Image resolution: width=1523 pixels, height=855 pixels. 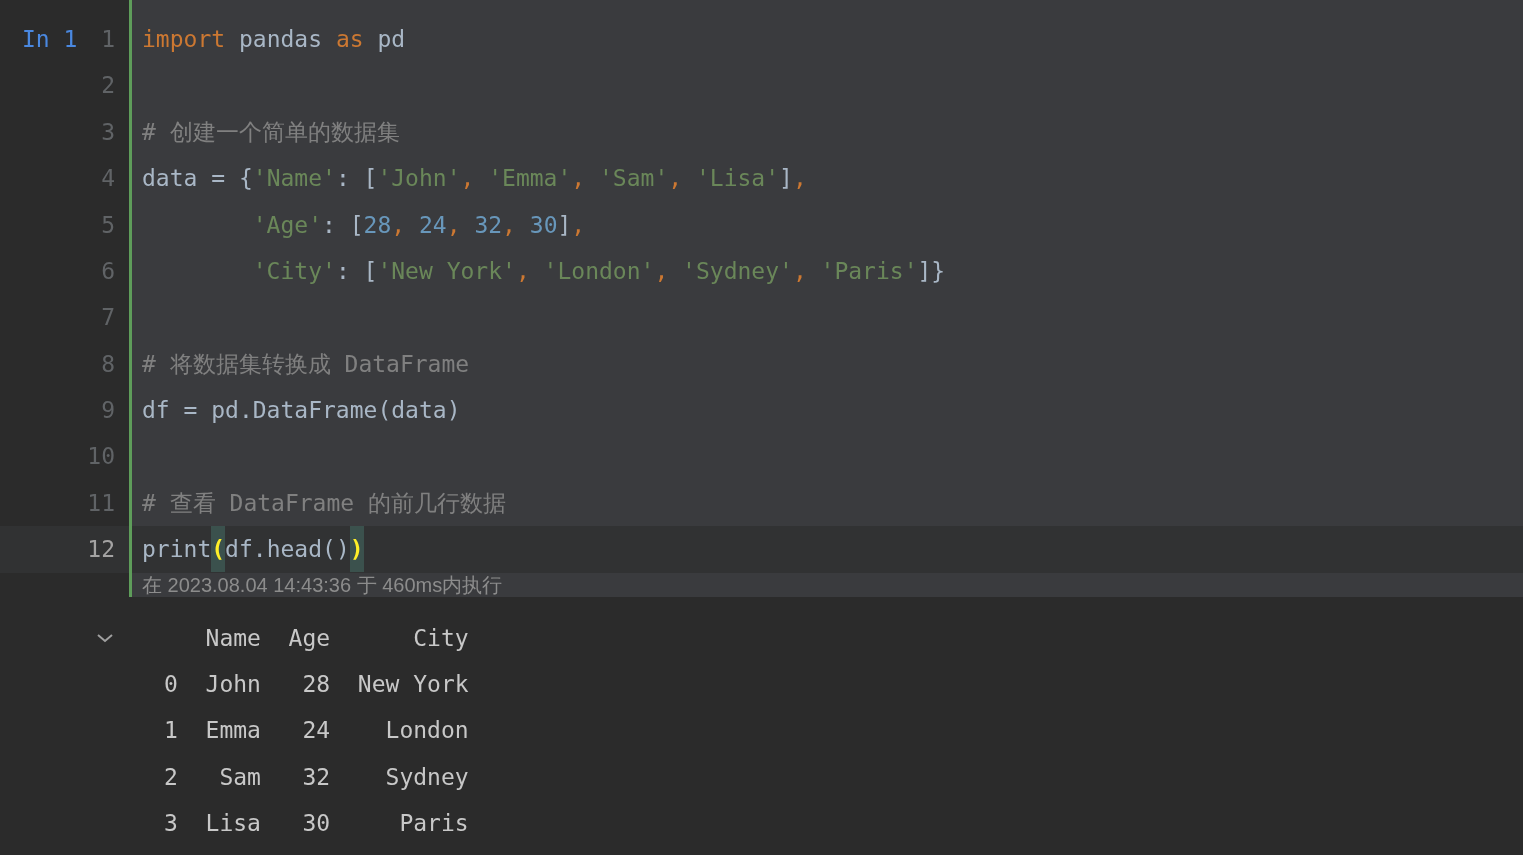 I want to click on output-line: 1 Emma 24 London, so click(x=316, y=731).